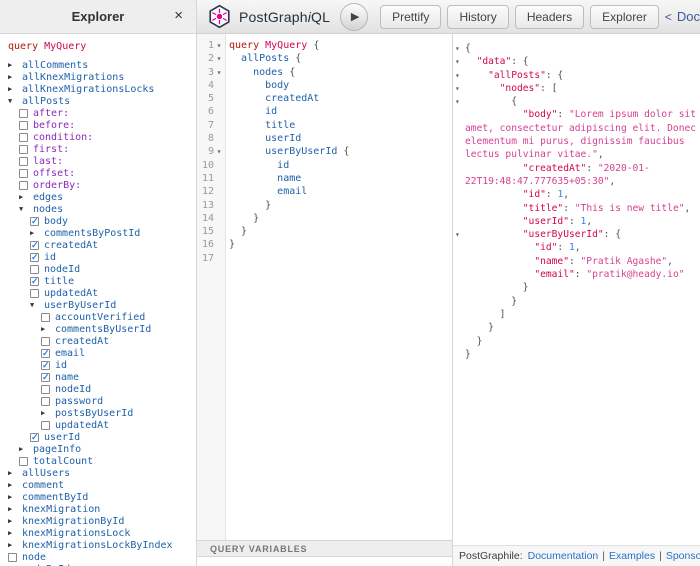  Describe the element at coordinates (324, 72) in the screenshot. I see `editor-line: 3 ▾ nodes {` at that location.